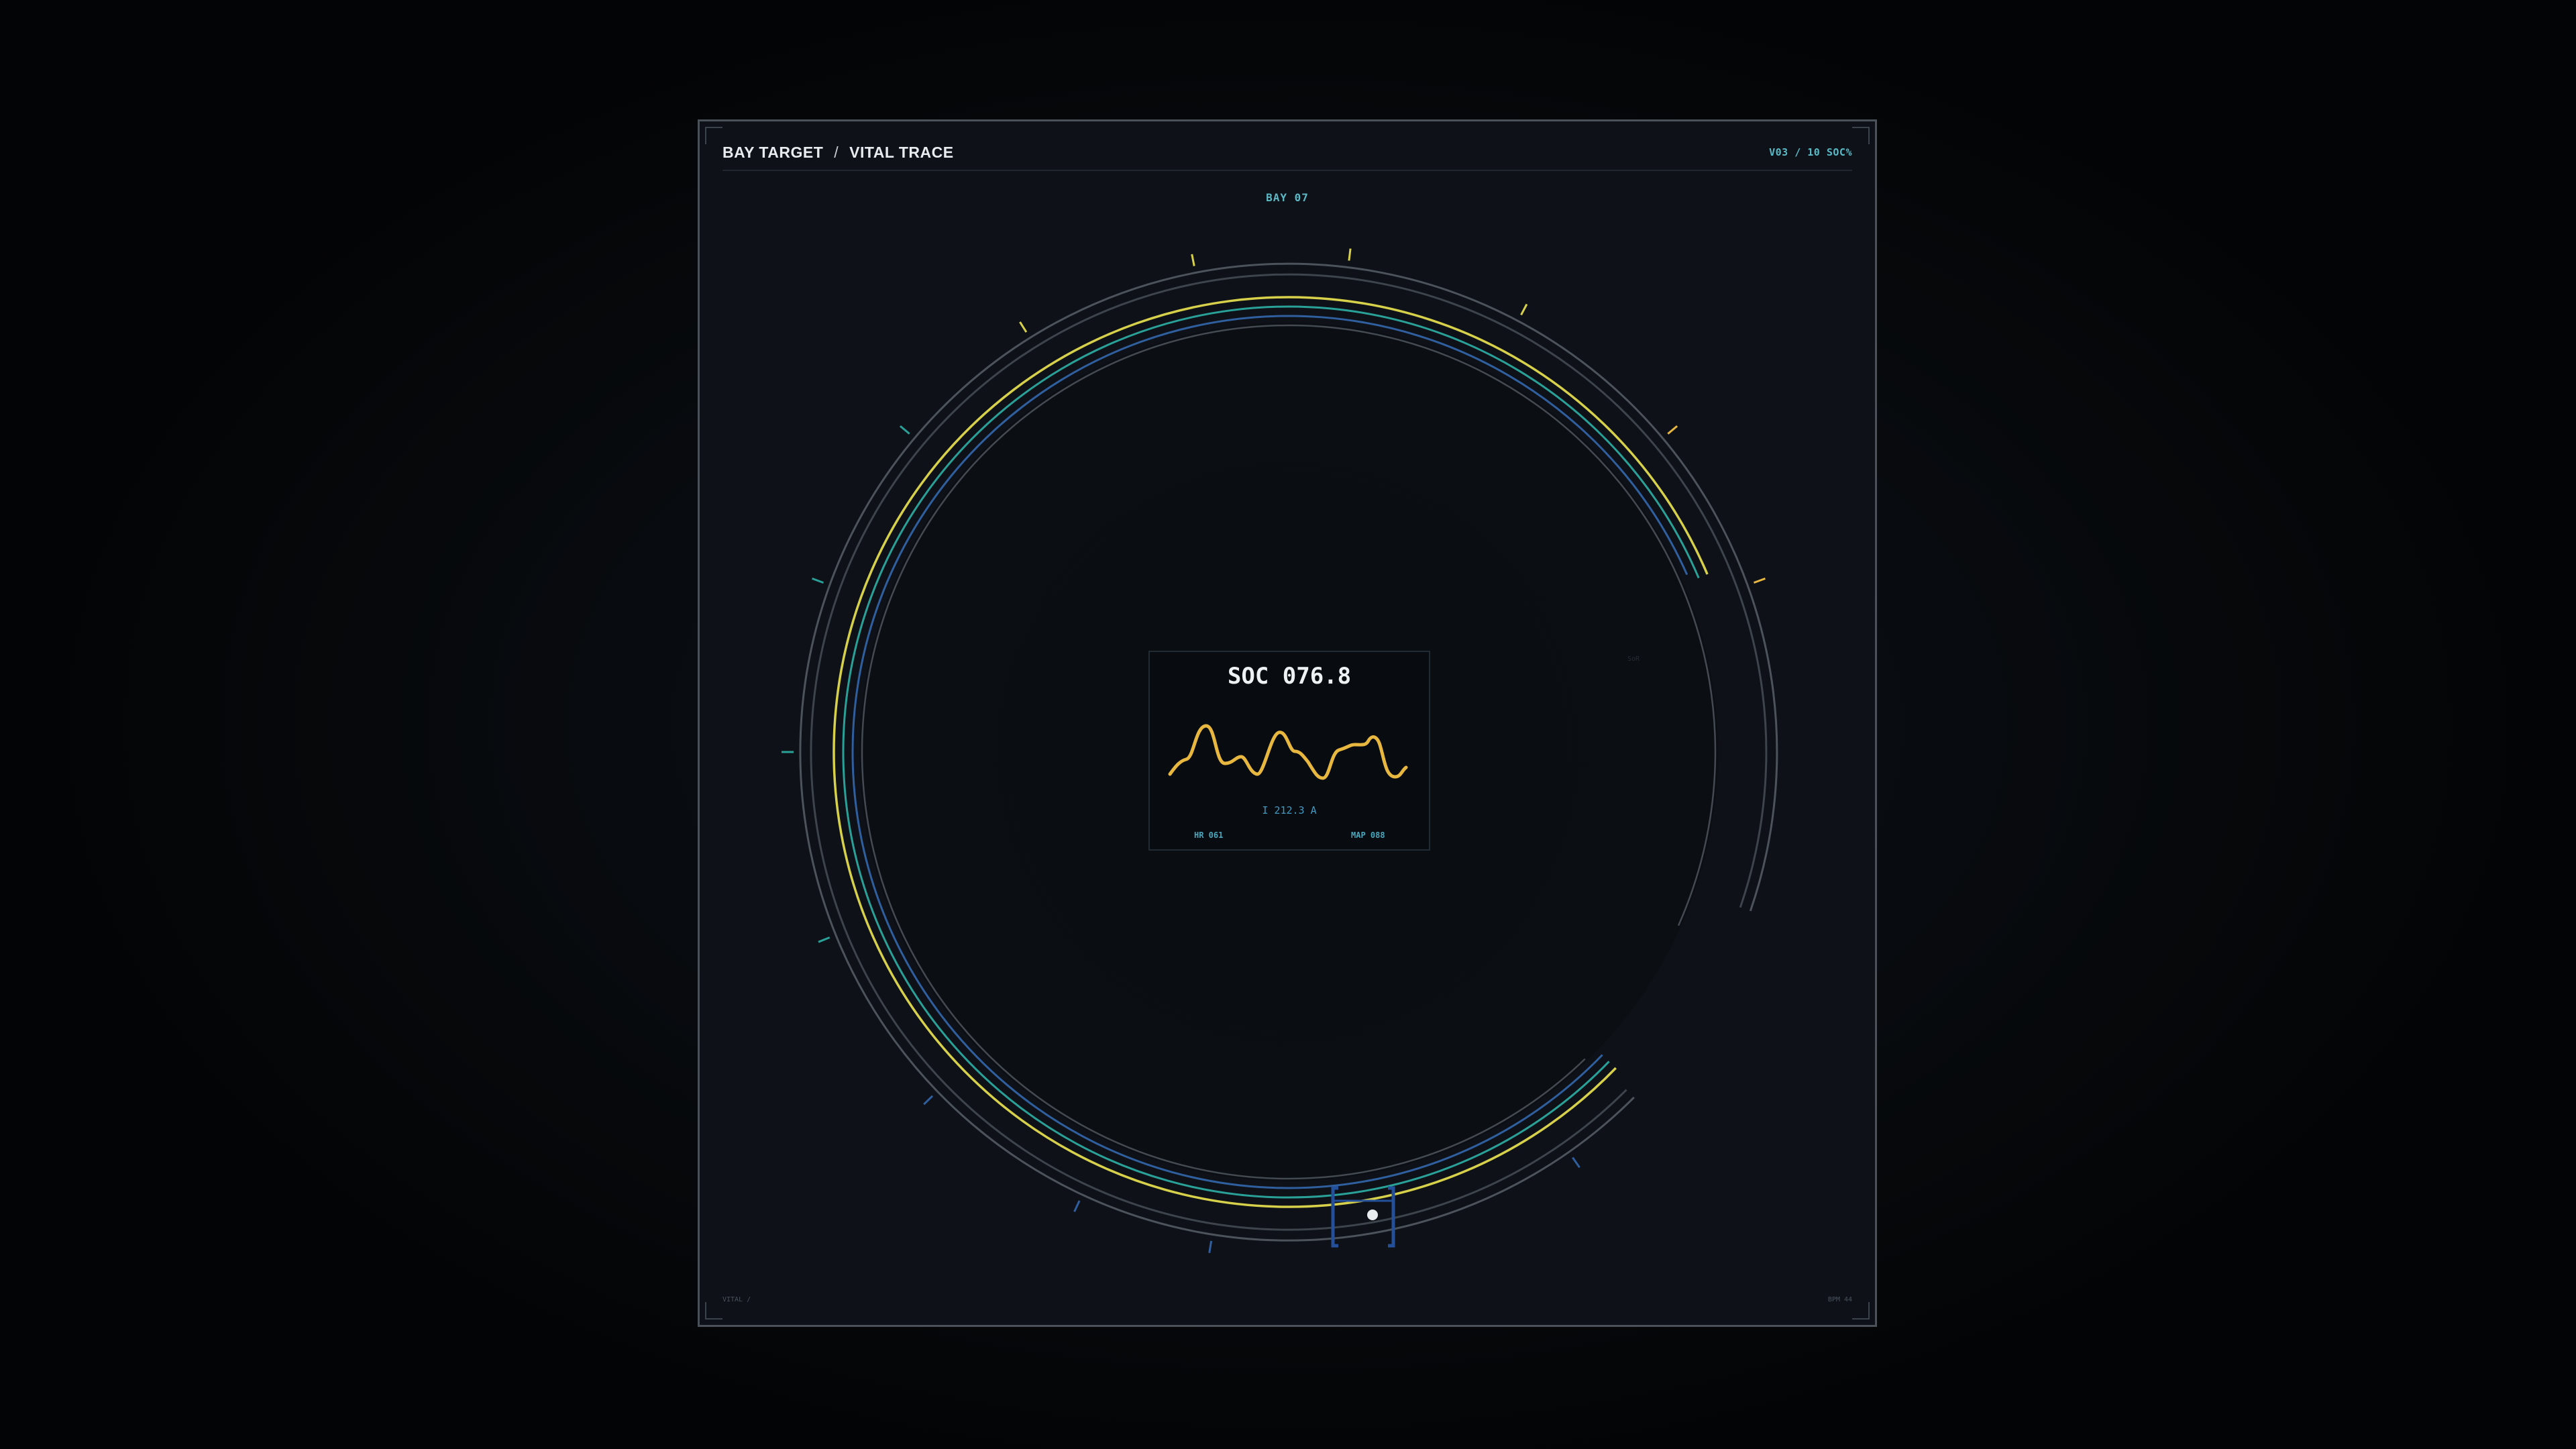  What do you see at coordinates (1289, 810) in the screenshot?
I see `current-value: I 212.3 A` at bounding box center [1289, 810].